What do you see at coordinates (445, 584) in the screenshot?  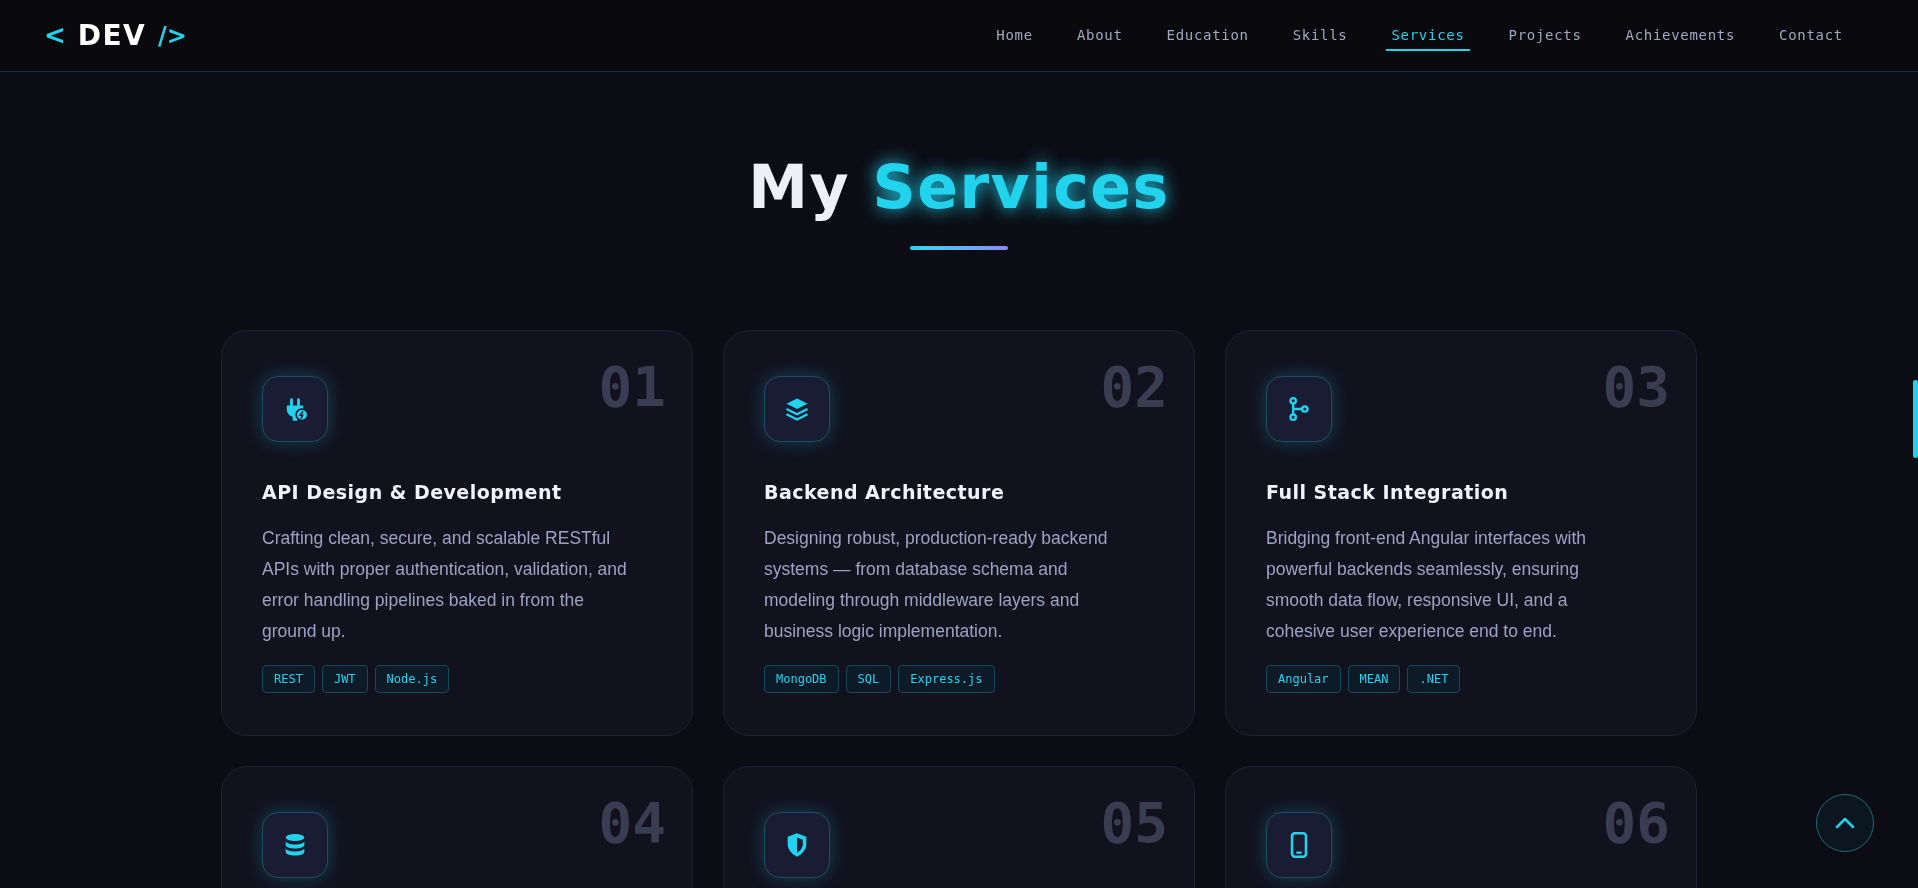 I see `card-description: Crafting clean, secure, and scalable RESTful APIs with proper authentication, validation, and error handling pipelines baked in from the ground up.` at bounding box center [445, 584].